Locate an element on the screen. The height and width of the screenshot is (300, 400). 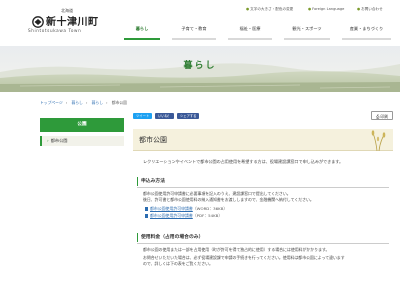
download-item-word: 都市公園使用許可申請書（WORD：36KB） is located at coordinates (186, 209).